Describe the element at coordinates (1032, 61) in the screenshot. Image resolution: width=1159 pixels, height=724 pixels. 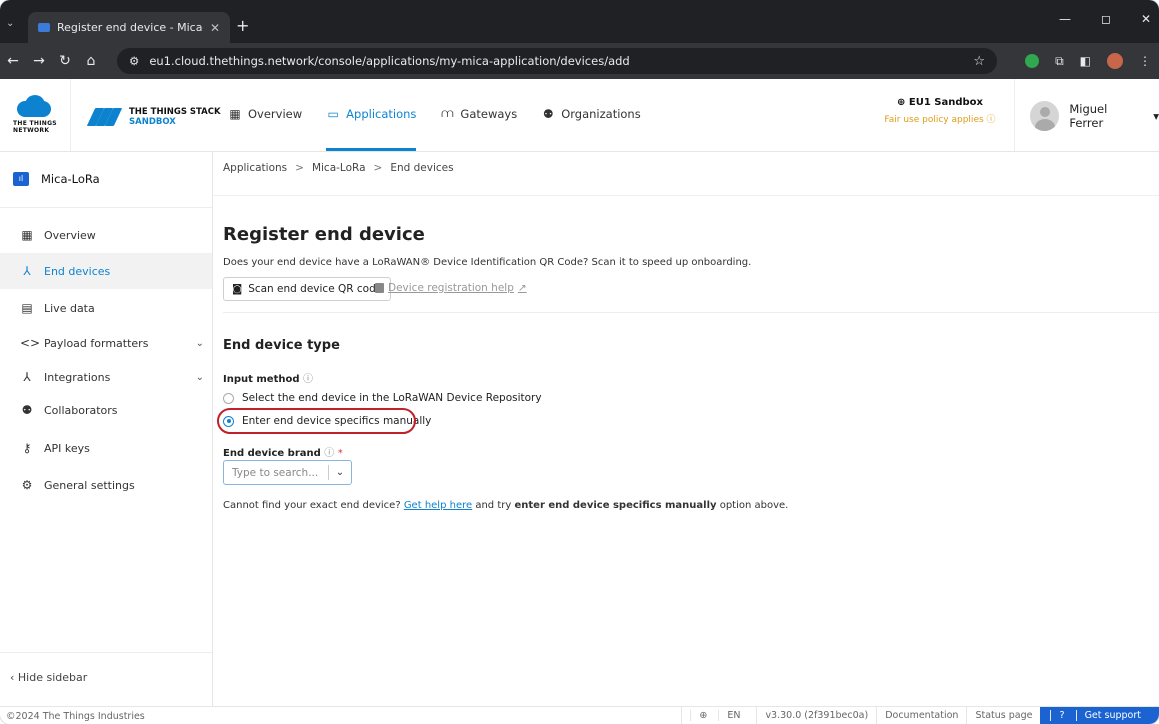
I see `extension-icon` at that location.